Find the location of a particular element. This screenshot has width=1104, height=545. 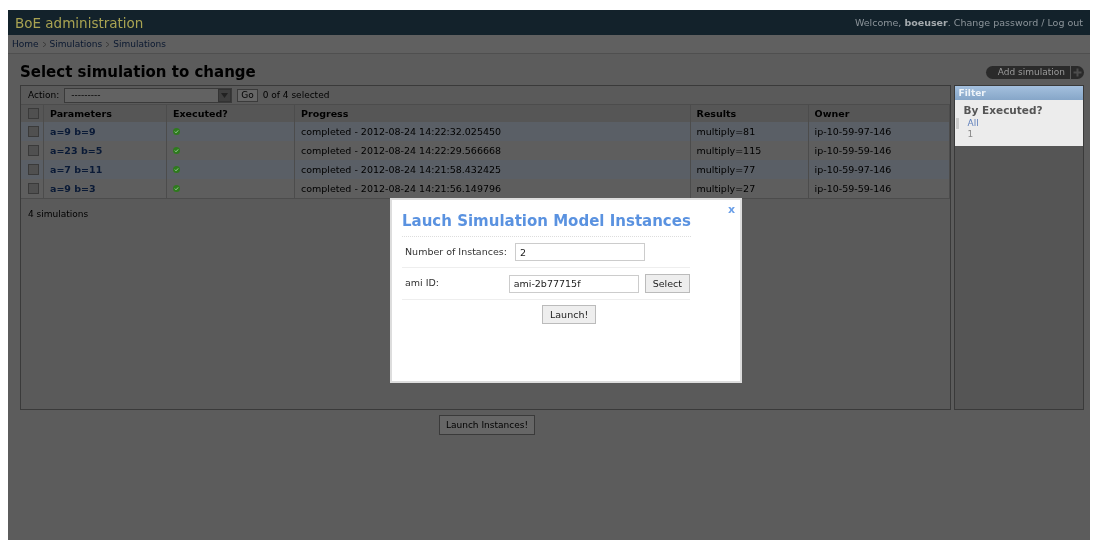

selection-count: 0 of 4 selected is located at coordinates (296, 95).